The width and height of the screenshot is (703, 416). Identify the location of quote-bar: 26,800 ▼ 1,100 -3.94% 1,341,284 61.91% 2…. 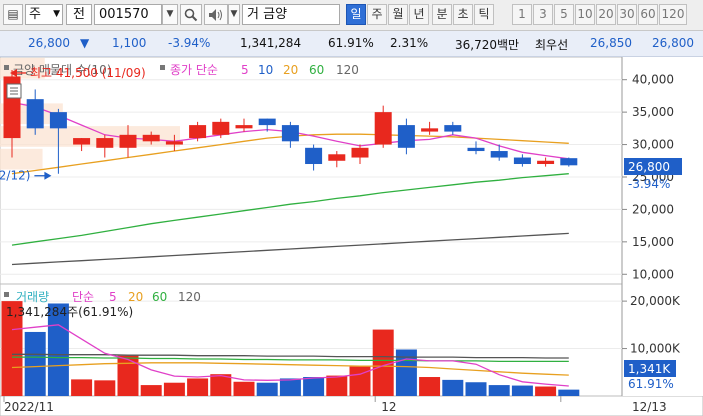
(351, 44).